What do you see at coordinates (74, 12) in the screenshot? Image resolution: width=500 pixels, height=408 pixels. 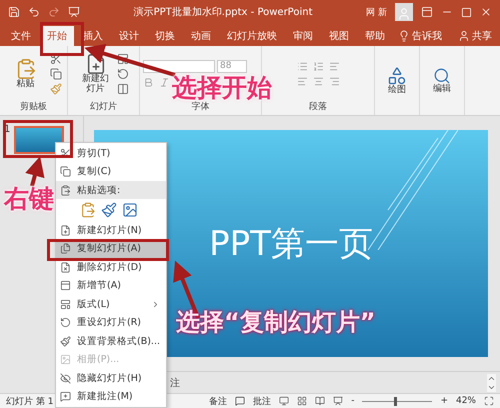 I see `present-icon` at bounding box center [74, 12].